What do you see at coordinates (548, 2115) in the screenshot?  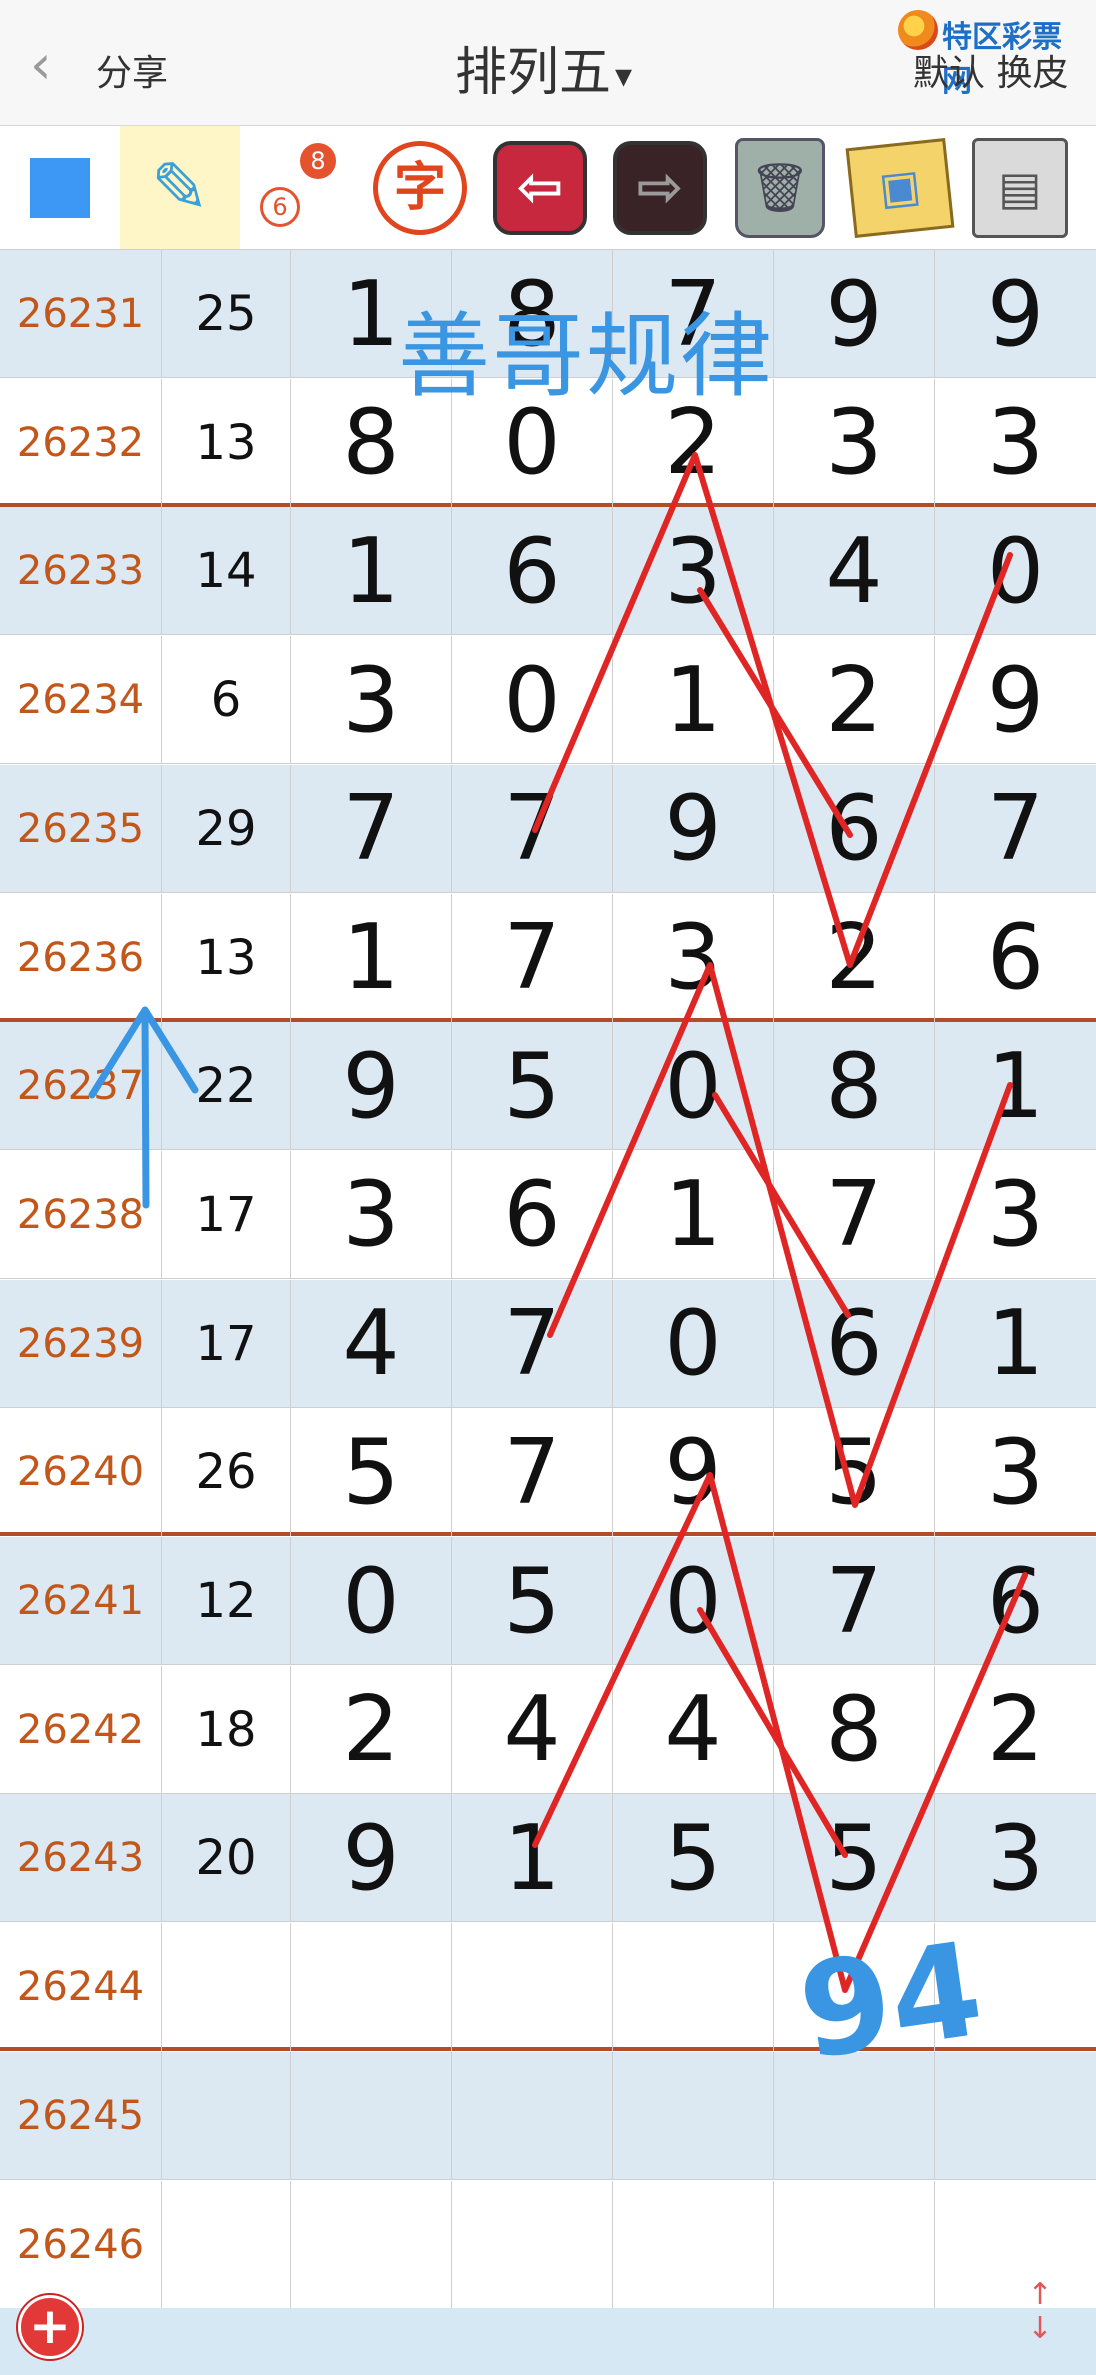 I see `table-row: 26245` at bounding box center [548, 2115].